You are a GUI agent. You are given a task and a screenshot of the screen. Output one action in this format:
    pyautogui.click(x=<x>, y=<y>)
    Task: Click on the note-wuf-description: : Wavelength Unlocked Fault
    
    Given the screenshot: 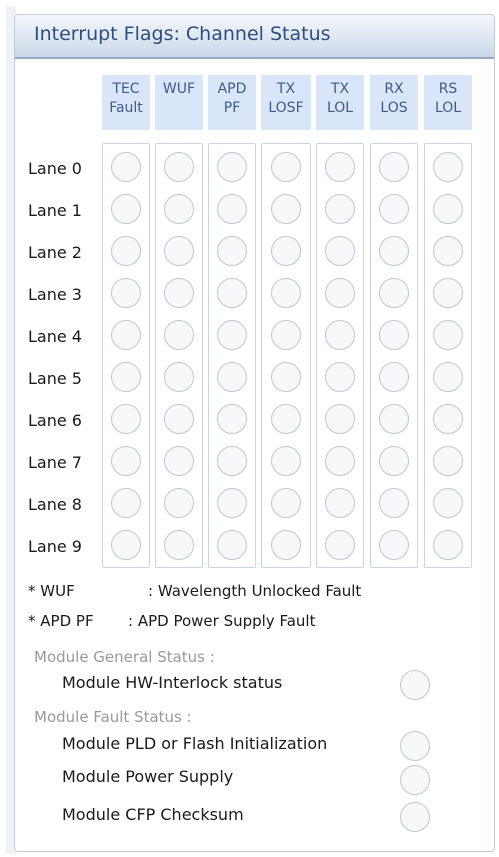 What is the action you would take?
    pyautogui.click(x=255, y=591)
    